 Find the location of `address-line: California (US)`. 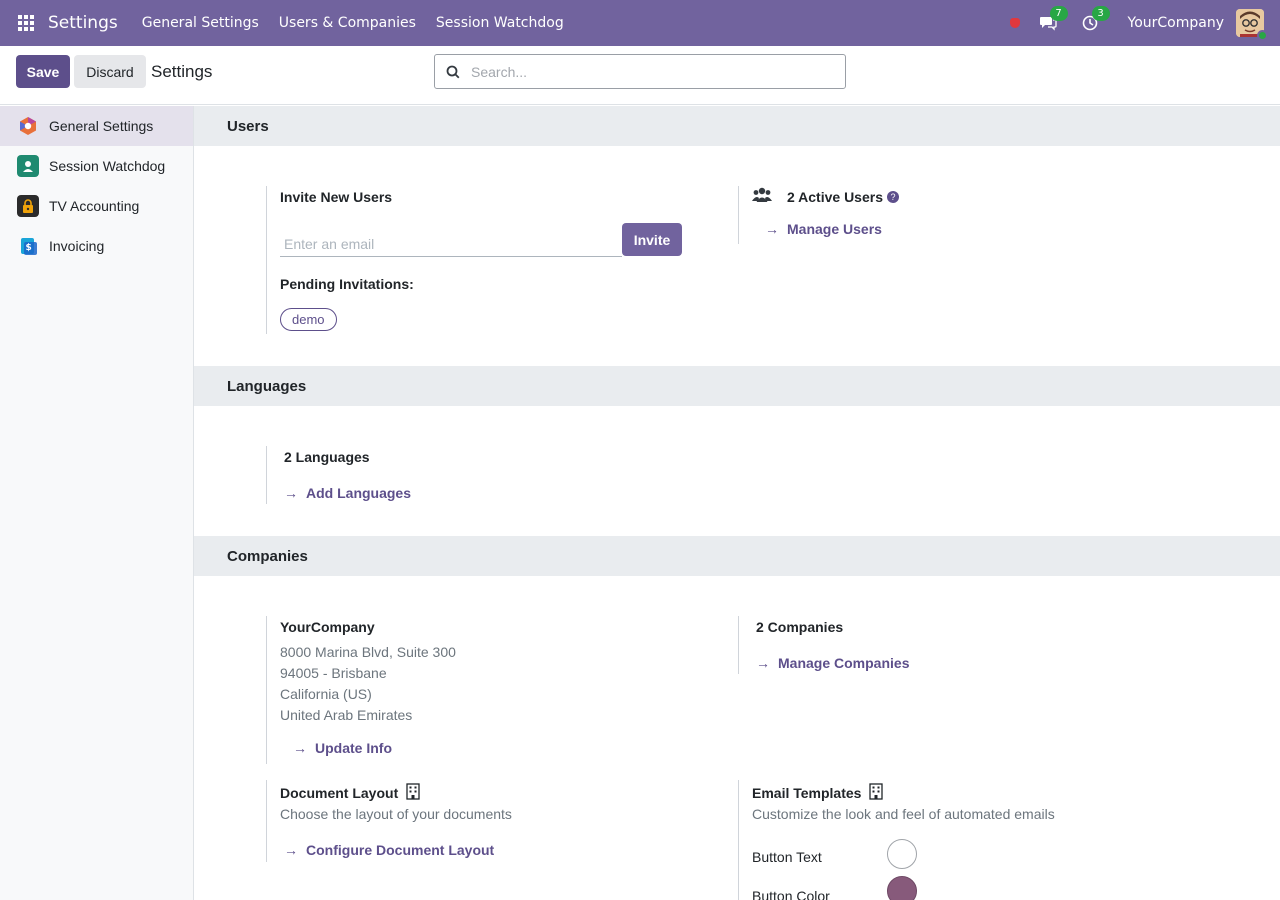

address-line: California (US) is located at coordinates (326, 694).